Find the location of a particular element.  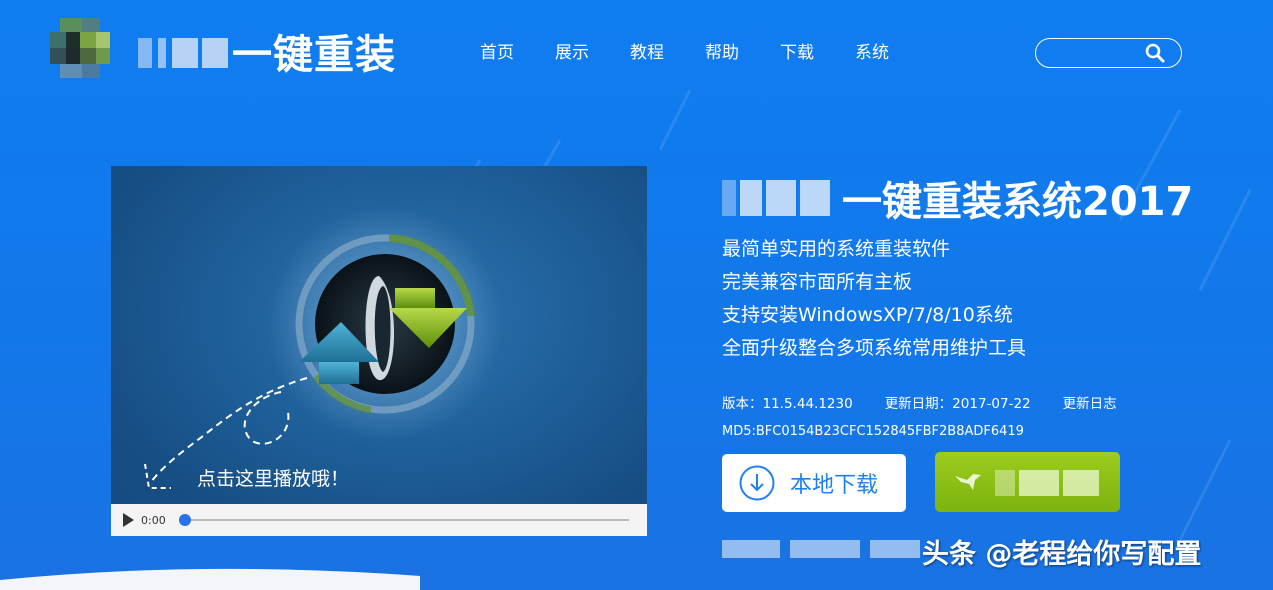

bird-icon is located at coordinates (968, 482).